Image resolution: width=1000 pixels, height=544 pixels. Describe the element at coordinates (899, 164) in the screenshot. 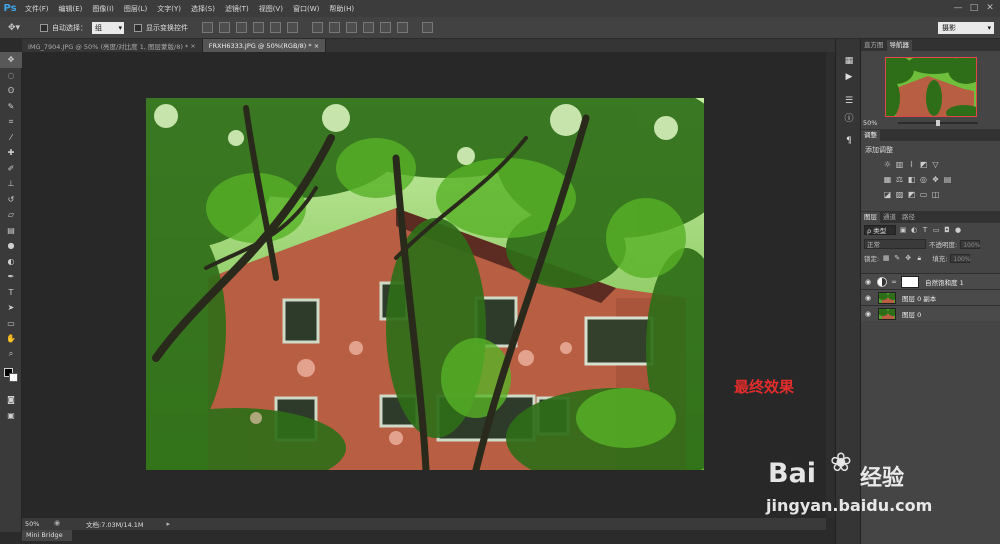

I see `levels-icon: ▥` at that location.